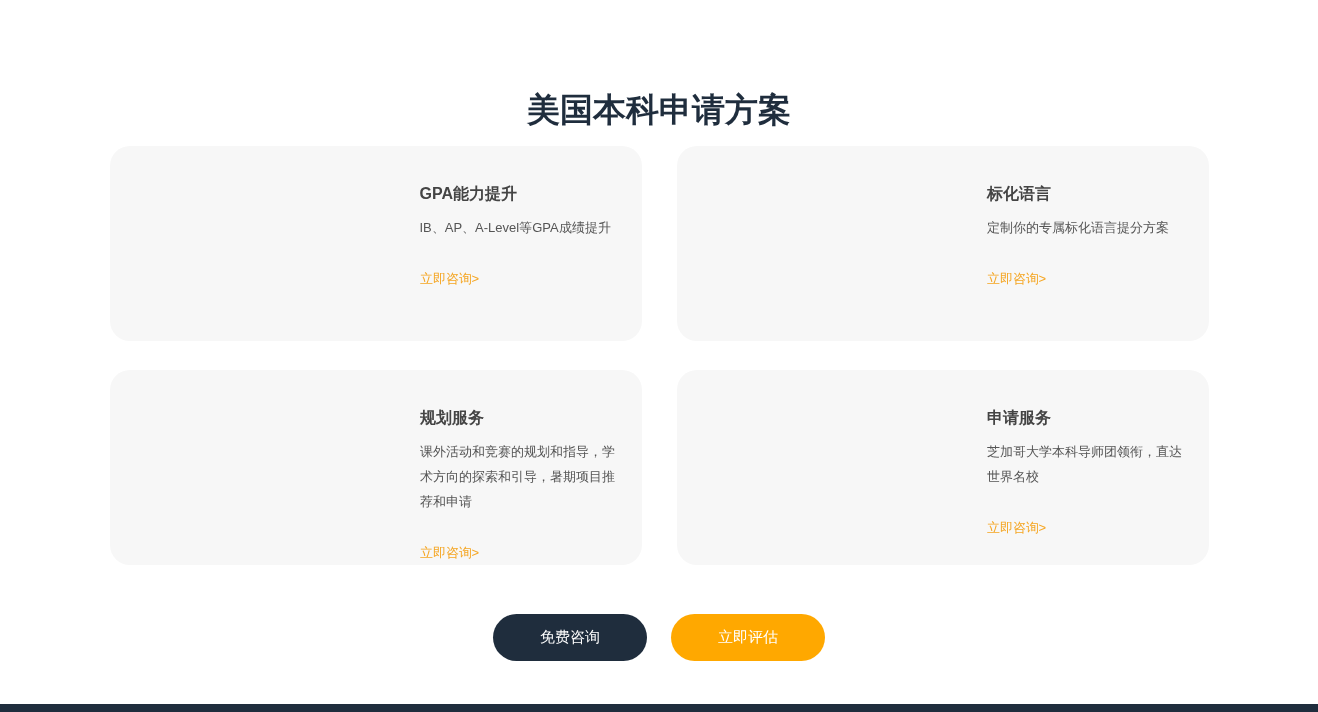 The height and width of the screenshot is (712, 1318). I want to click on card-title: GPA能力提升, so click(468, 194).